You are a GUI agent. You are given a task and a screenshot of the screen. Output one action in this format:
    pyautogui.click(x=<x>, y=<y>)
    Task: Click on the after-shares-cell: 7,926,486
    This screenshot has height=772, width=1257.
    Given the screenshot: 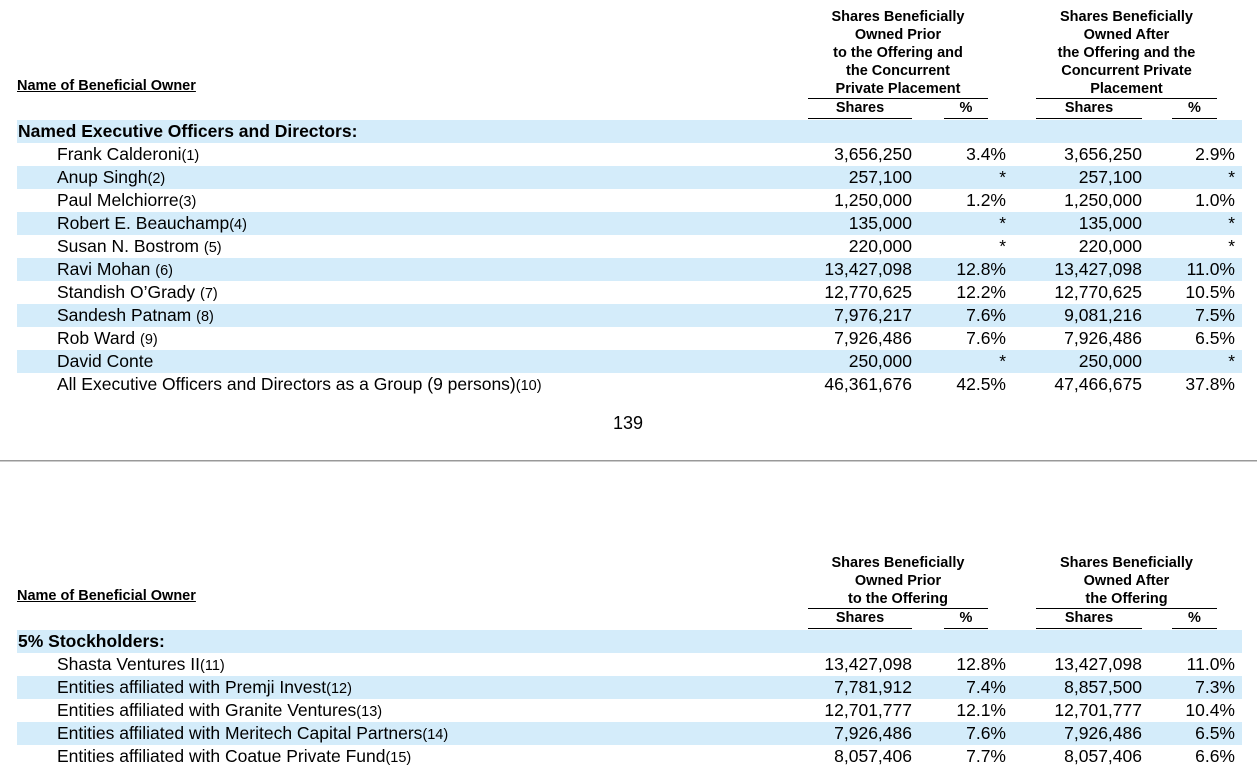 What is the action you would take?
    pyautogui.click(x=1103, y=733)
    